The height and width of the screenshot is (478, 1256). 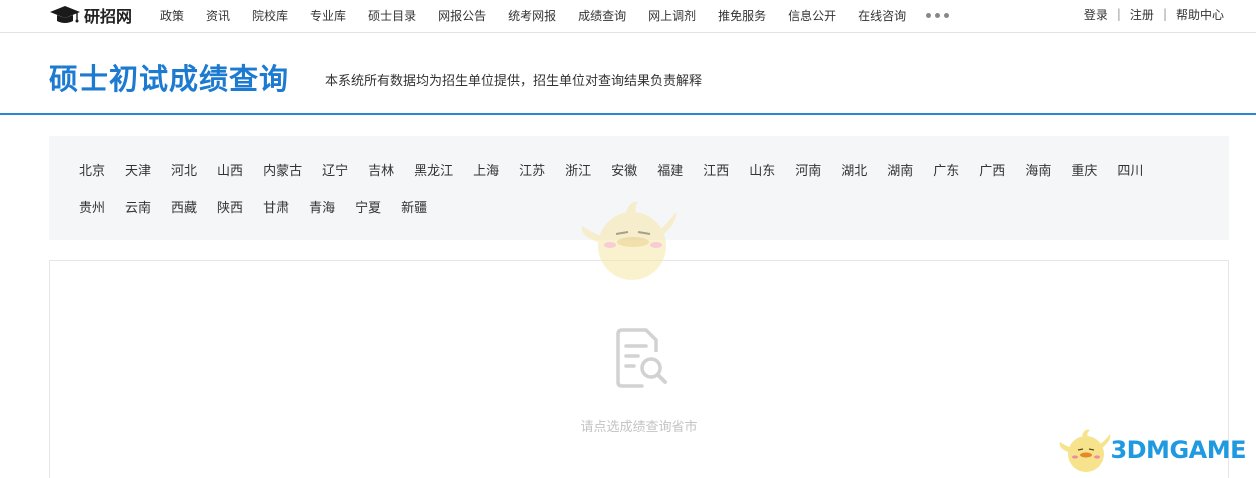 I want to click on province-link: 浙江, so click(x=578, y=169).